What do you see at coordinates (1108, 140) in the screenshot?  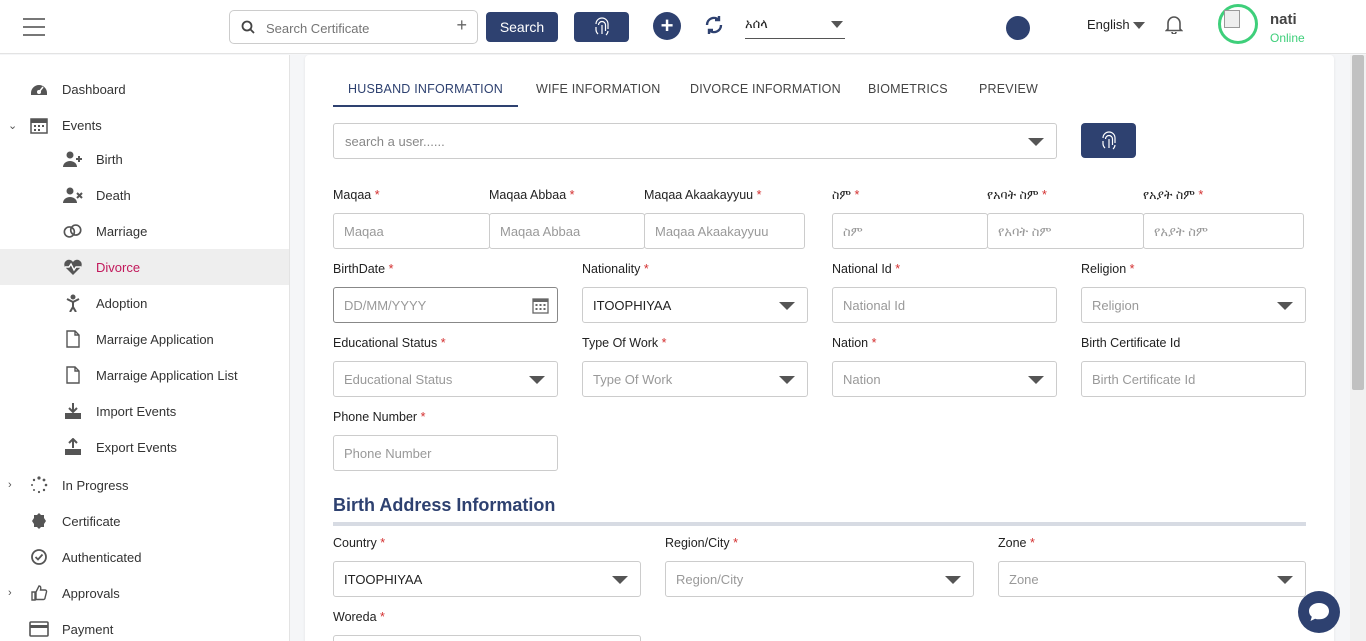 I see `fingerprint-lookup-button` at bounding box center [1108, 140].